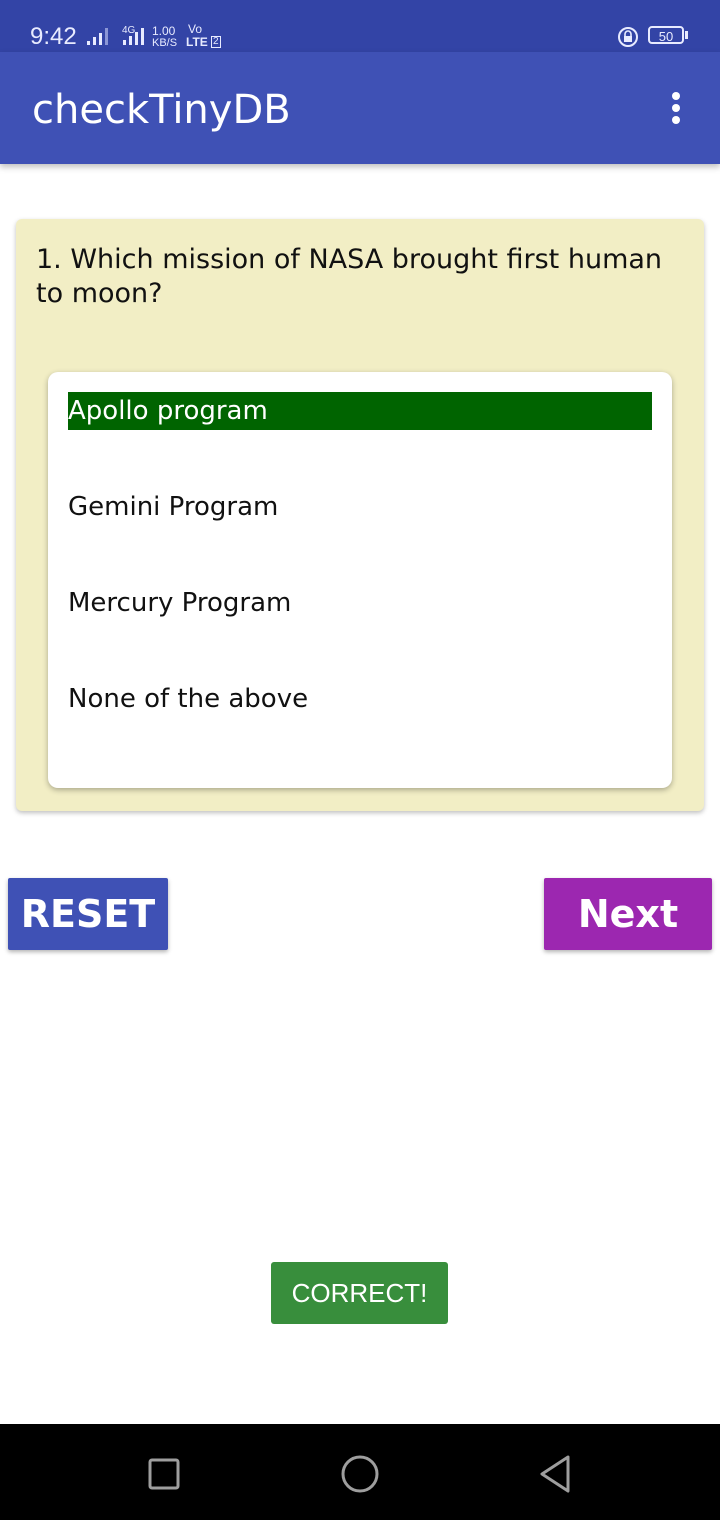  I want to click on result-toast: CORRECT!, so click(359, 1293).